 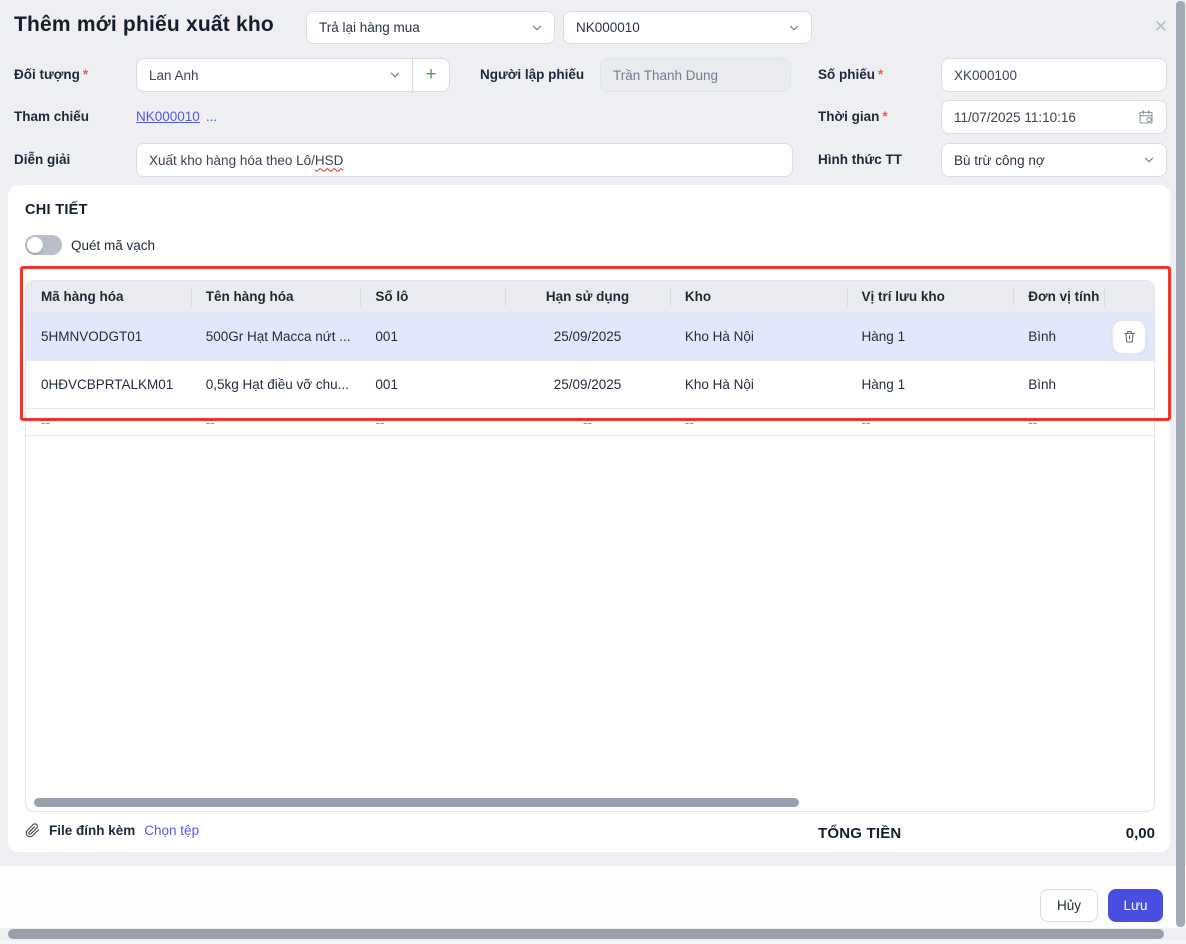 I want to click on col-header-location: Vị trí lưu kho, so click(x=930, y=297).